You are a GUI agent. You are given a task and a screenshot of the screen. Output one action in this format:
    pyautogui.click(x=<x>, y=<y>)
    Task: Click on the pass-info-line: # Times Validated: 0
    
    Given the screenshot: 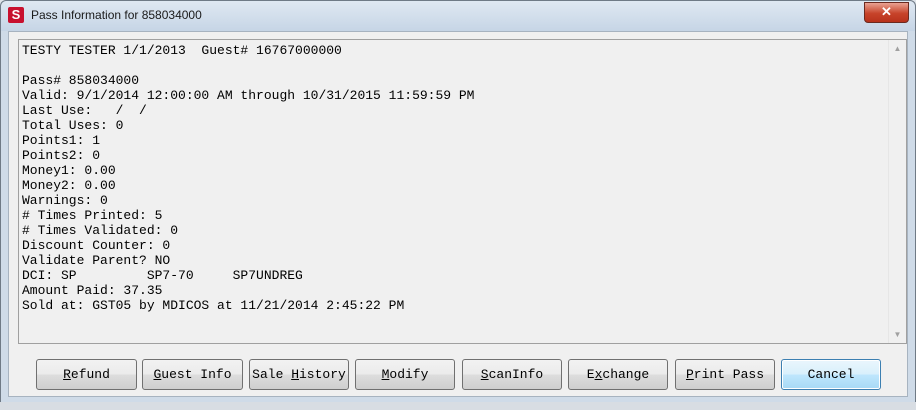 What is the action you would take?
    pyautogui.click(x=100, y=230)
    